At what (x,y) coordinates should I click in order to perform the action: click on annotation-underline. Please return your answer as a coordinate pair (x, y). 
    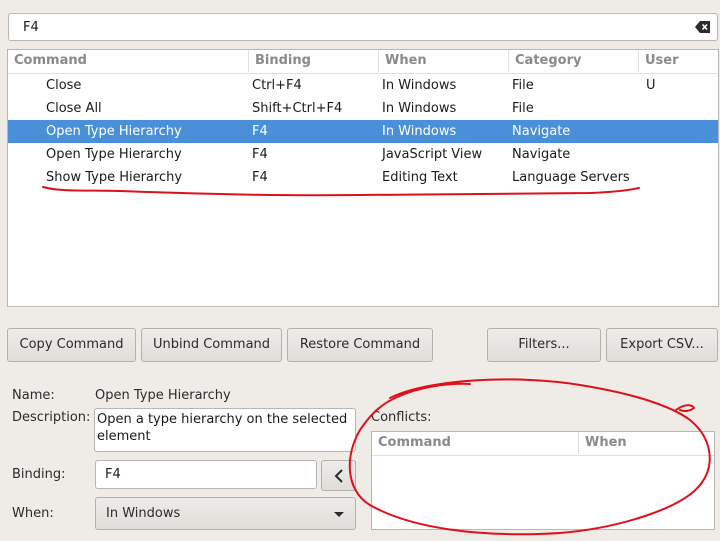
    Looking at the image, I should click on (341, 191).